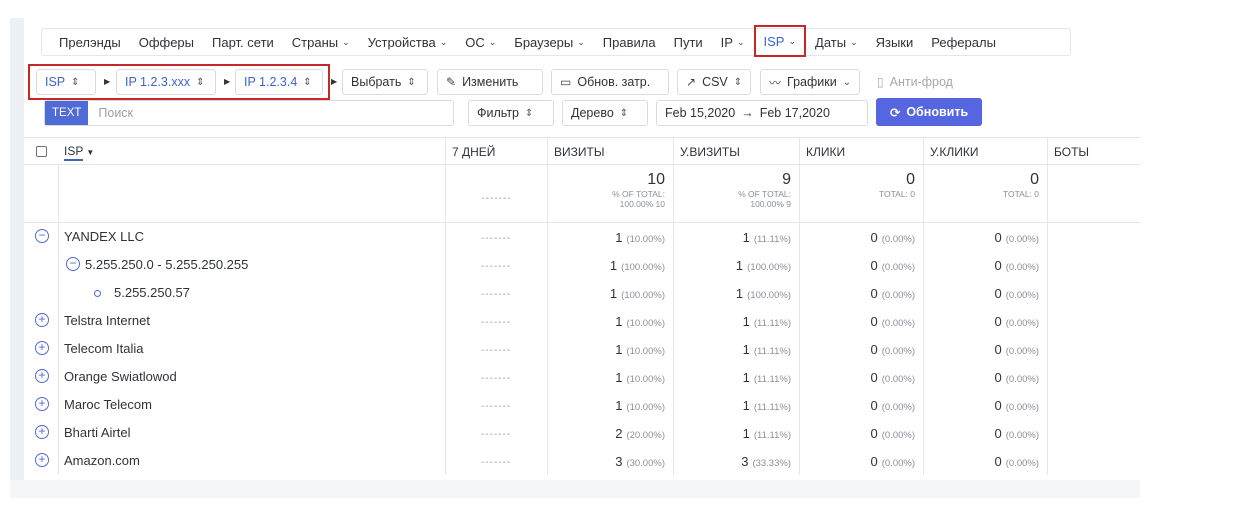  I want to click on row-name: 5.255.250.0 - 5.255.250.255, so click(167, 264).